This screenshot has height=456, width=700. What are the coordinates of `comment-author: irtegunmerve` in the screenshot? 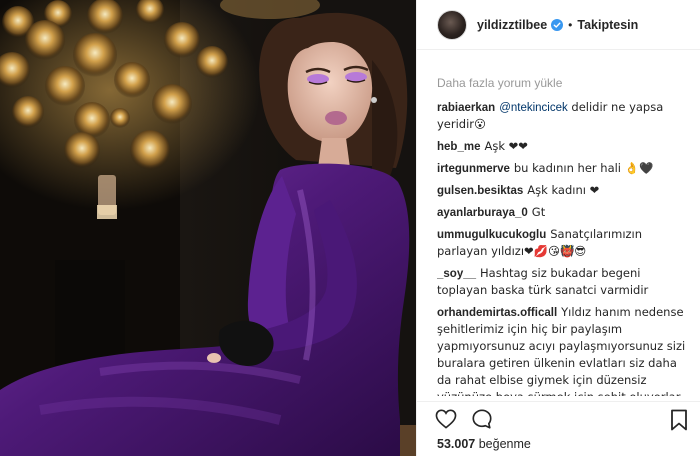 It's located at (473, 169).